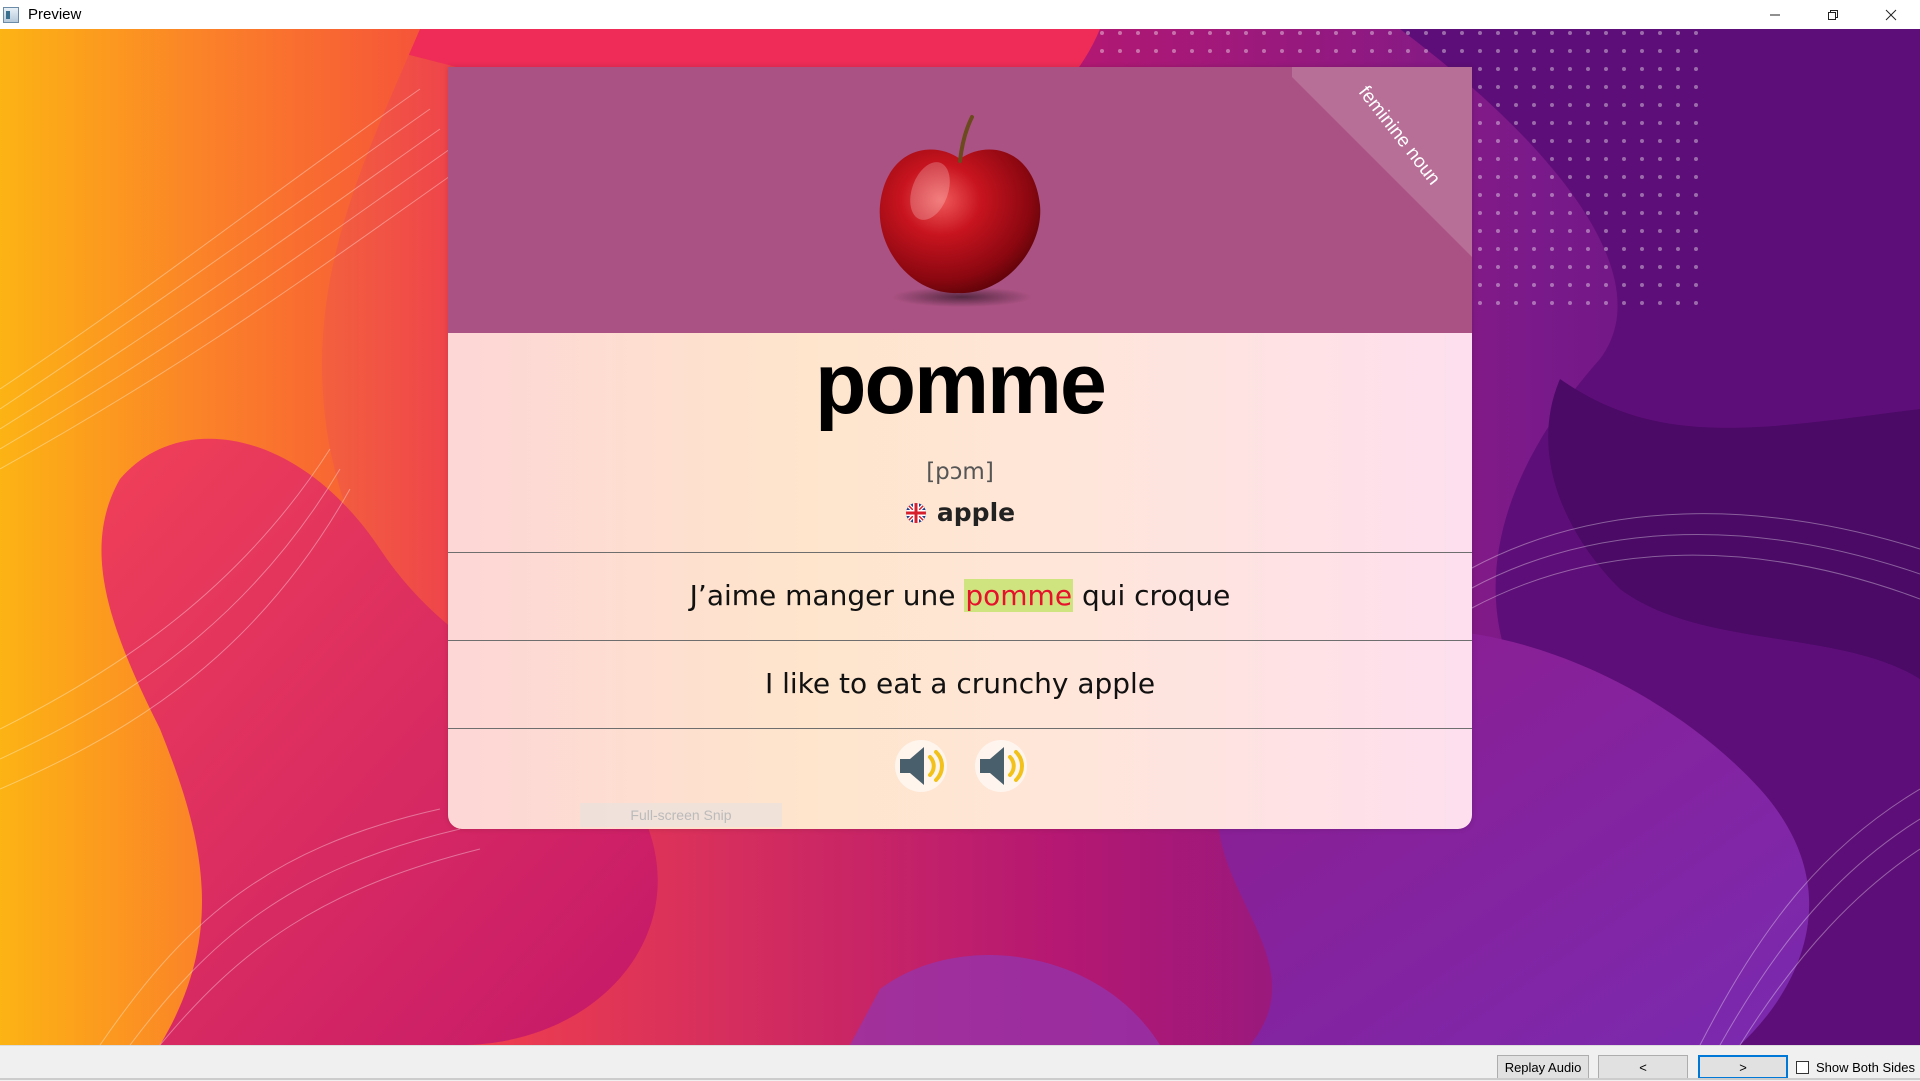  Describe the element at coordinates (1382, 162) in the screenshot. I see `gender-ribbon` at that location.